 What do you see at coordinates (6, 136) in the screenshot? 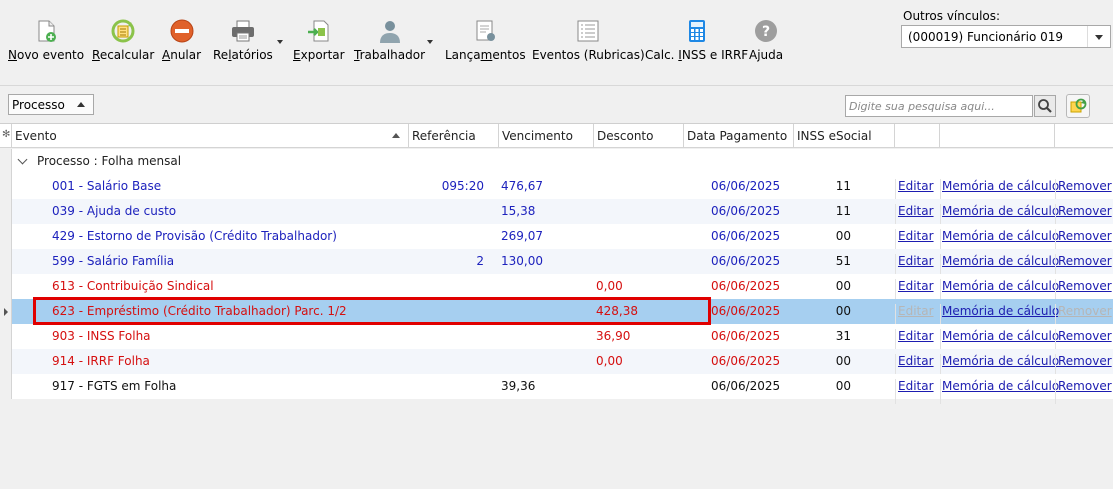
I see `header-corner: ✻` at bounding box center [6, 136].